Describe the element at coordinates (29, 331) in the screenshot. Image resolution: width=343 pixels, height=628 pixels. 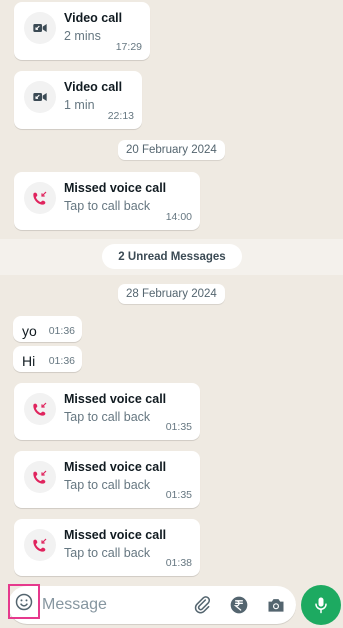
I see `message-text: yo` at that location.